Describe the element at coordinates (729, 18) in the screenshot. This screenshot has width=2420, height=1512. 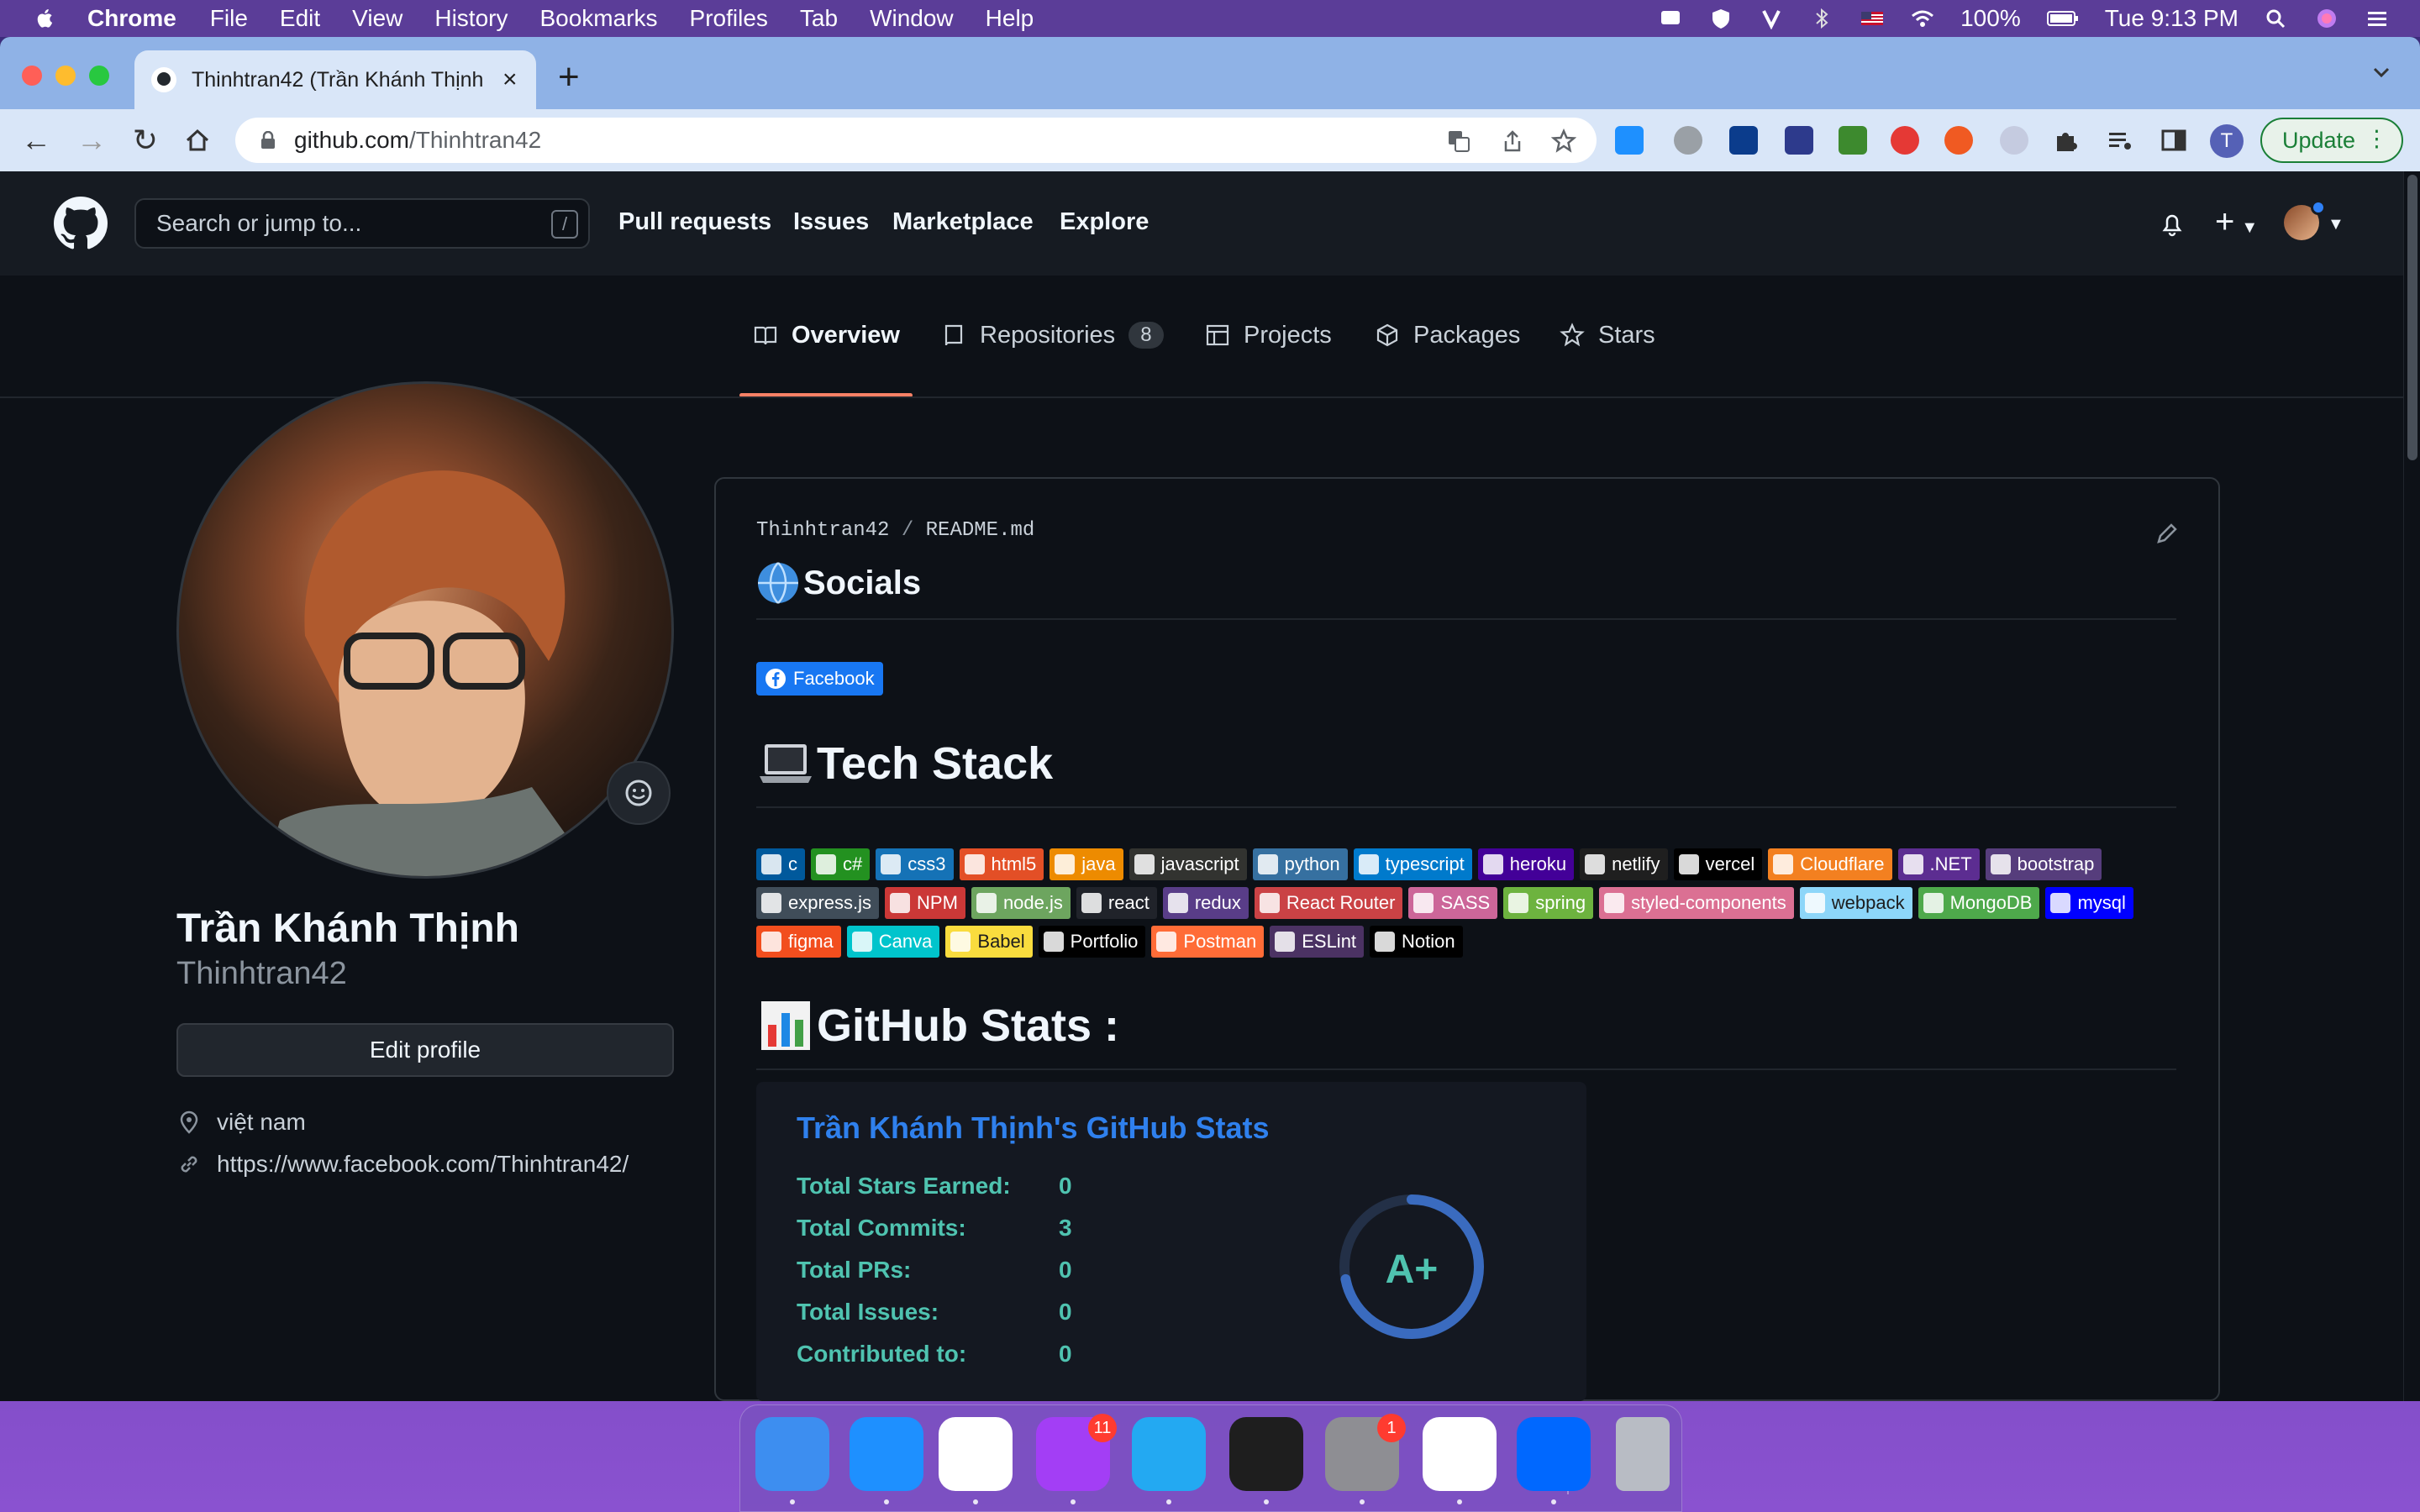
I see `menu-profiles: Profiles` at that location.